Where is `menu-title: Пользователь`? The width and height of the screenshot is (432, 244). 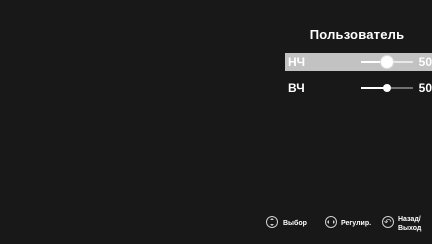
menu-title: Пользователь is located at coordinates (357, 34).